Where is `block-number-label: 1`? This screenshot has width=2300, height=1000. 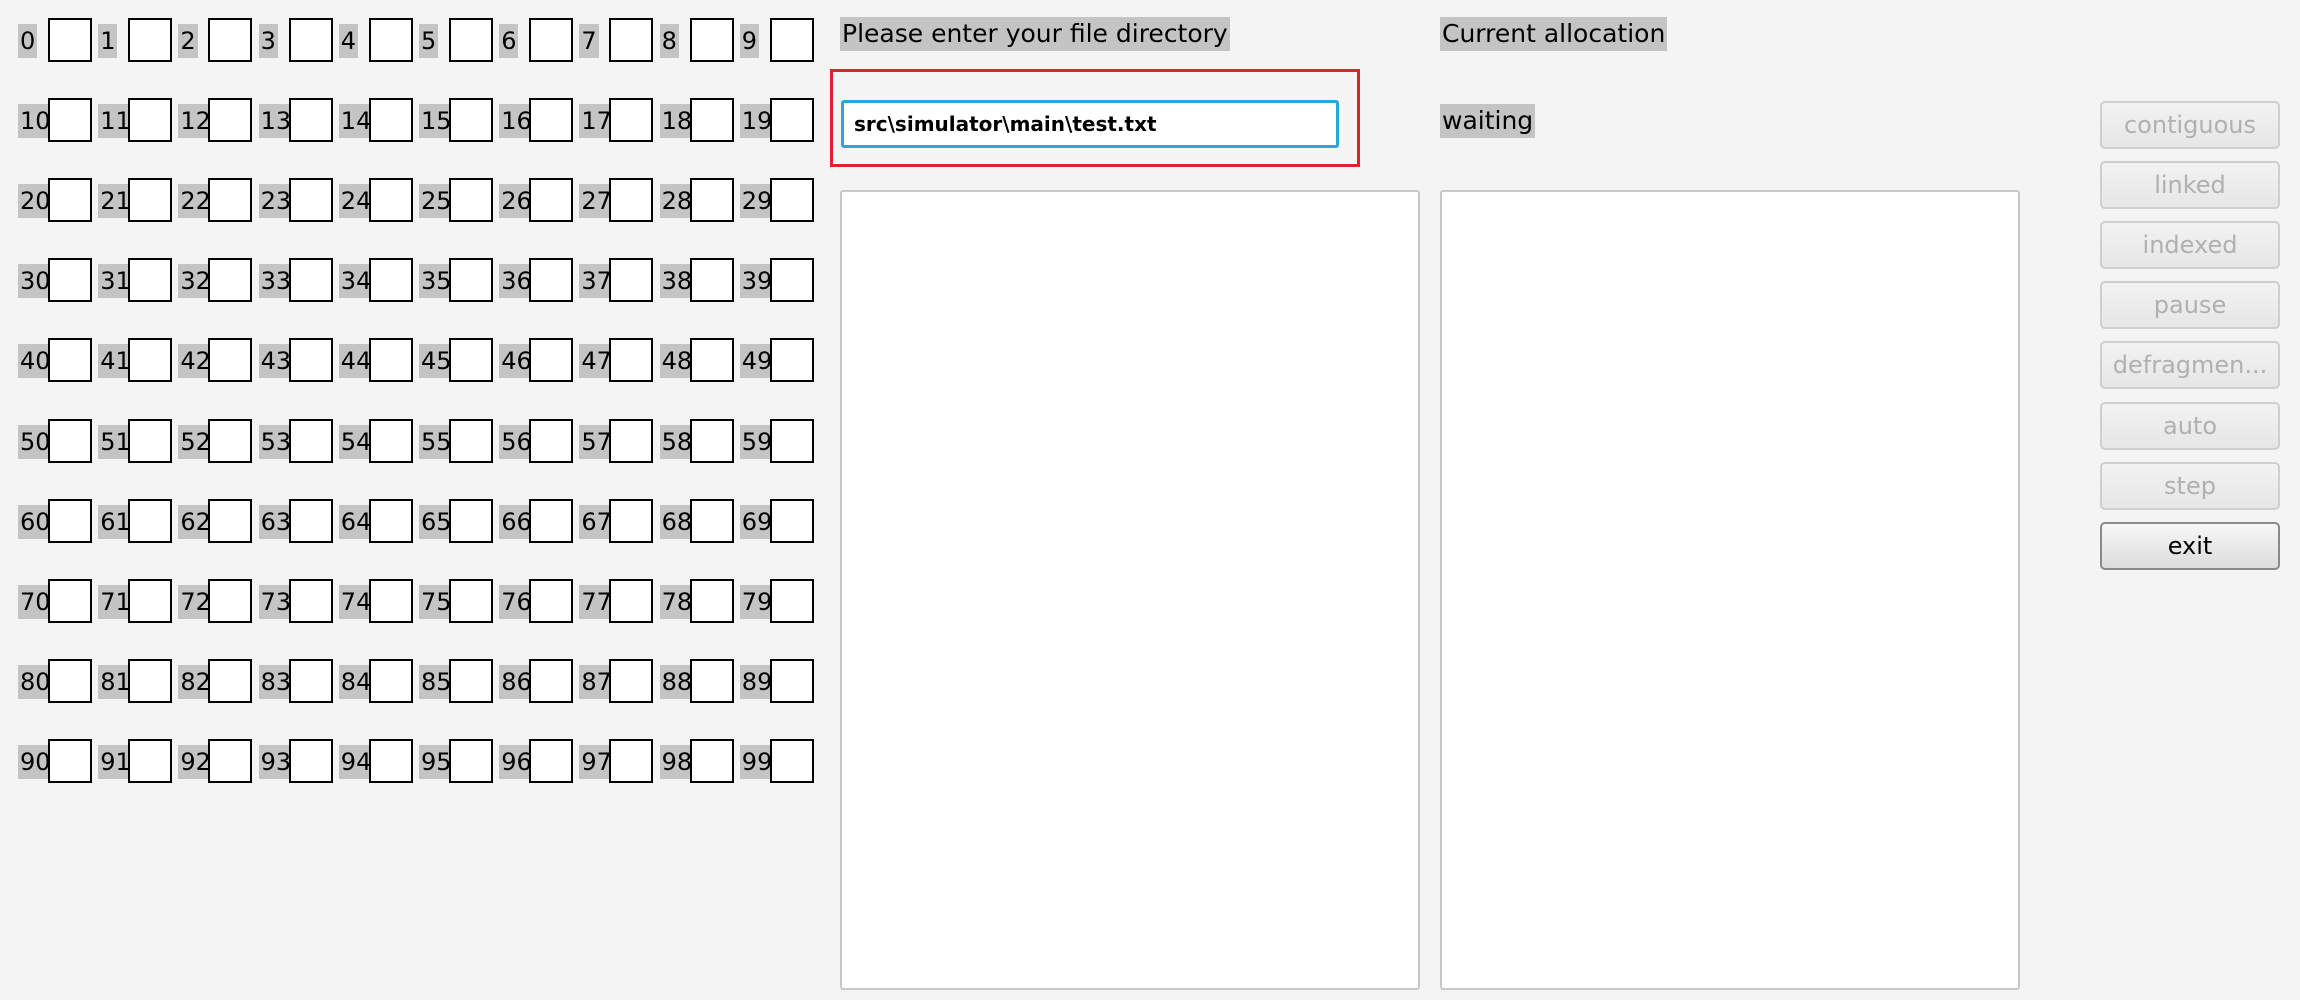
block-number-label: 1 is located at coordinates (108, 41).